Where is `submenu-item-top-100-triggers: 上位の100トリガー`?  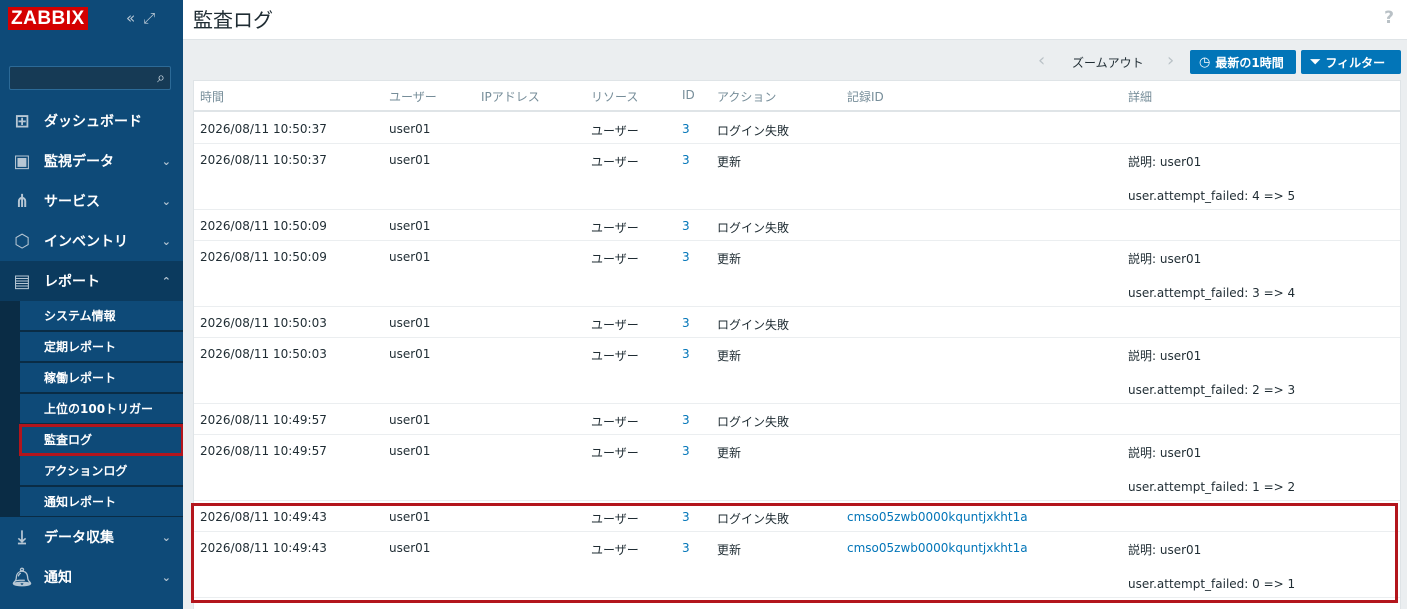
submenu-item-top-100-triggers: 上位の100トリガー is located at coordinates (101, 409).